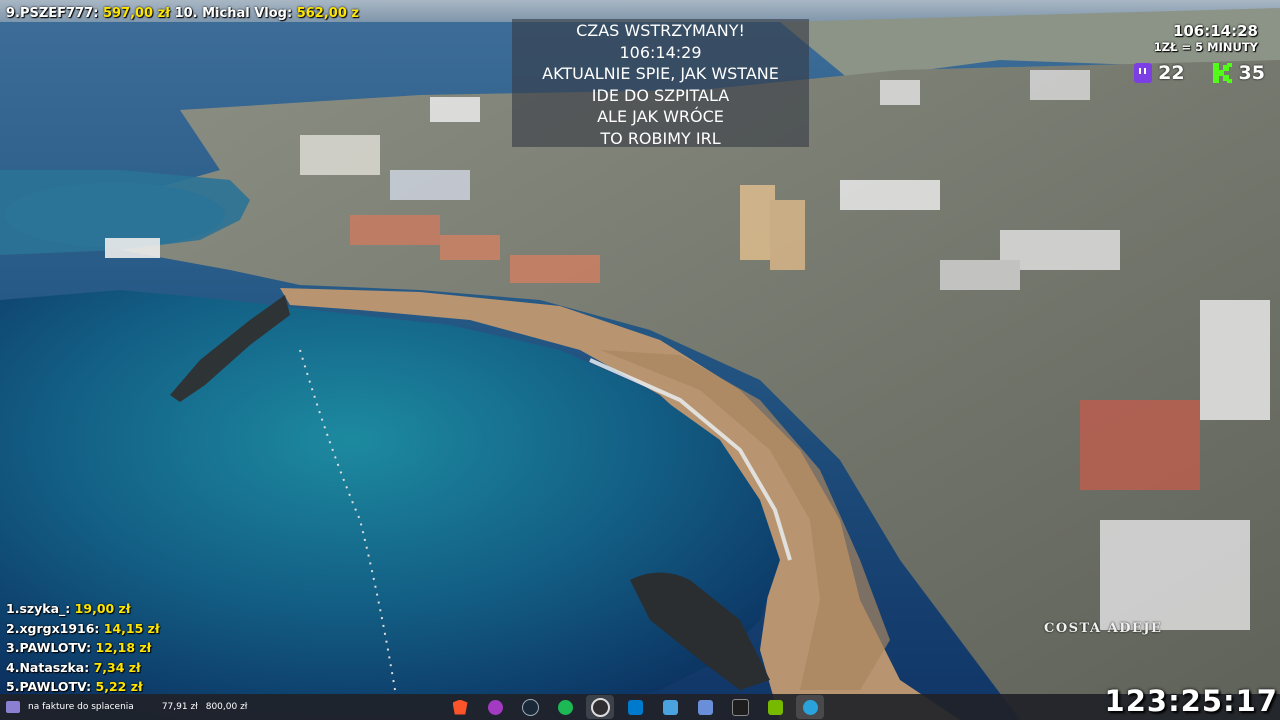 The image size is (1280, 720). I want to click on goal-widget-icon, so click(13, 707).